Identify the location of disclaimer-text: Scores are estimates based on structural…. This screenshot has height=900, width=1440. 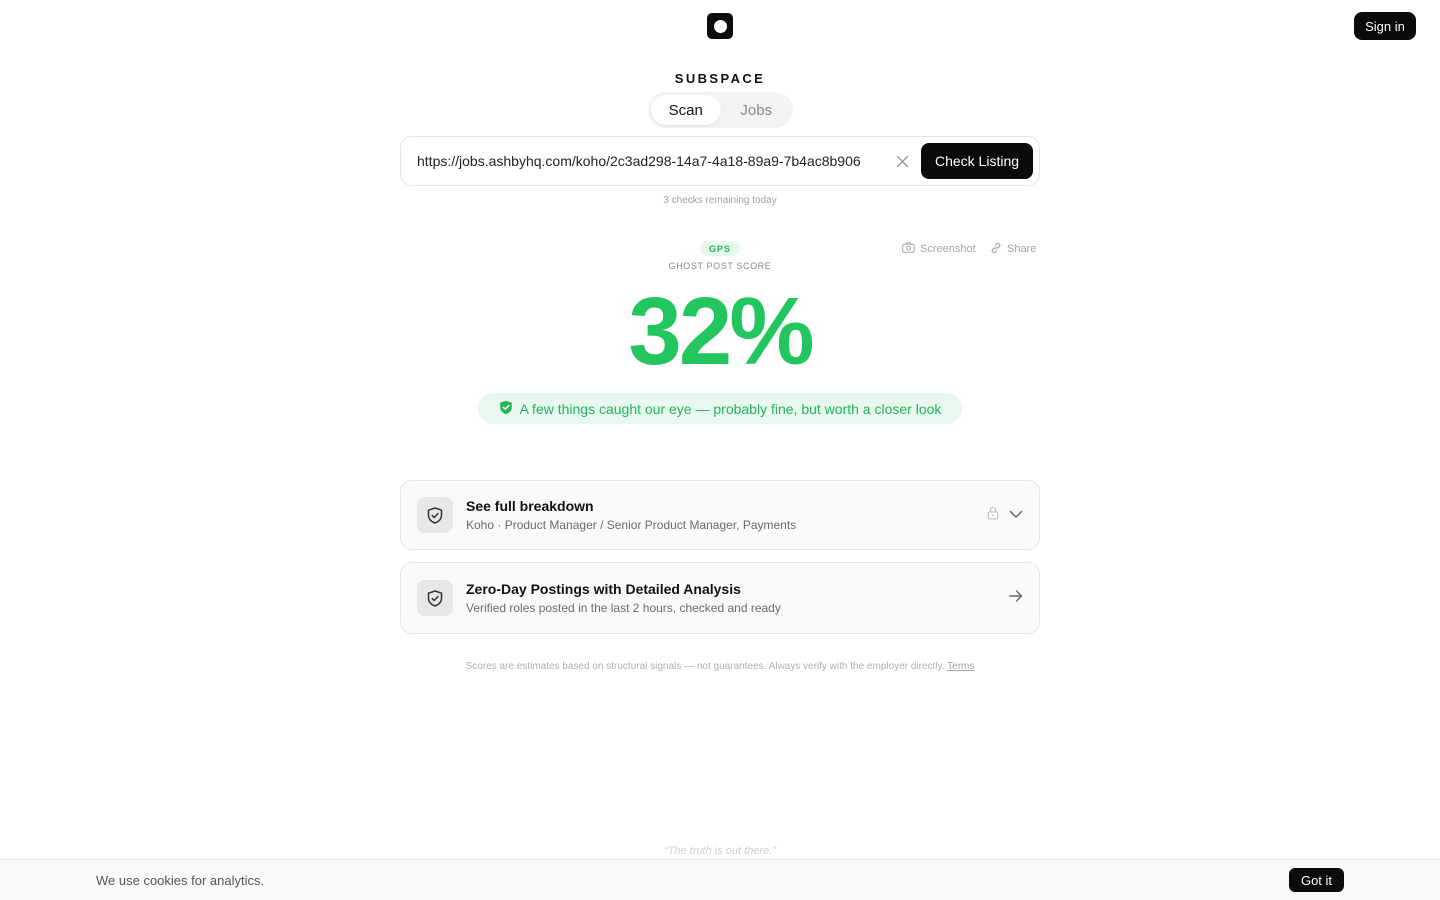
(705, 666).